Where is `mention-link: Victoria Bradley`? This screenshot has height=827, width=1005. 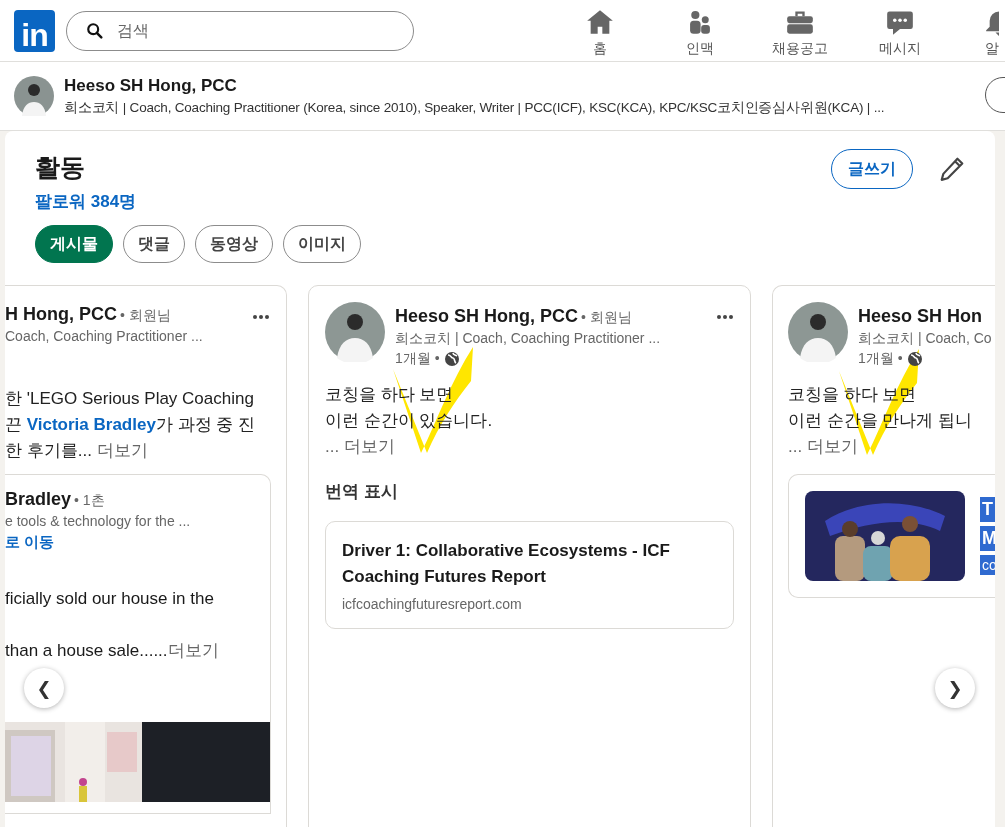
mention-link: Victoria Bradley is located at coordinates (91, 424).